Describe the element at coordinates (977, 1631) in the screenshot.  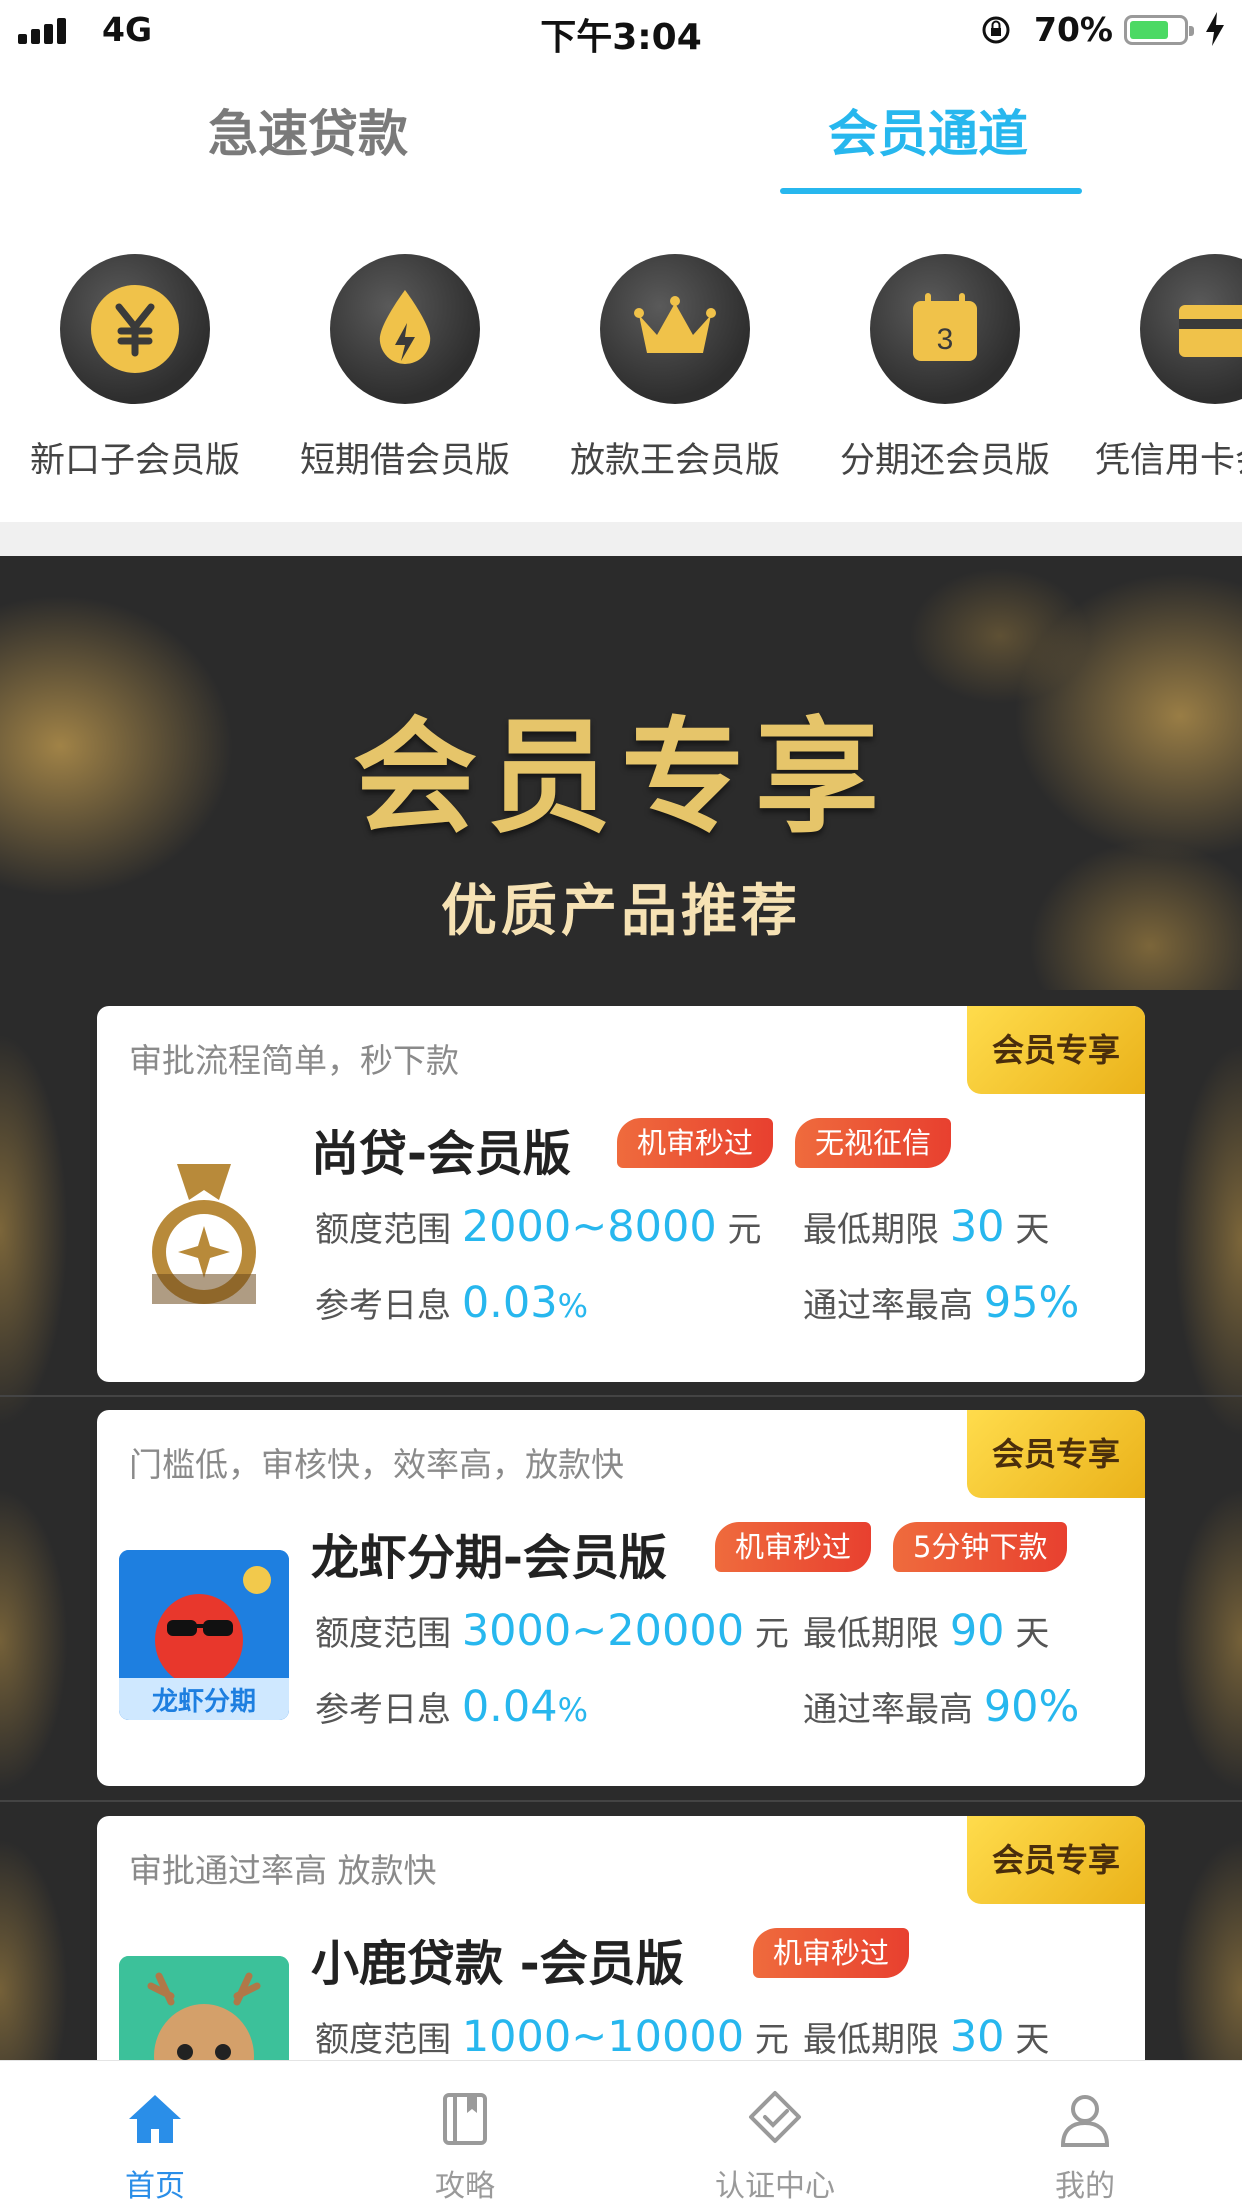
I see `term-value: 90` at that location.